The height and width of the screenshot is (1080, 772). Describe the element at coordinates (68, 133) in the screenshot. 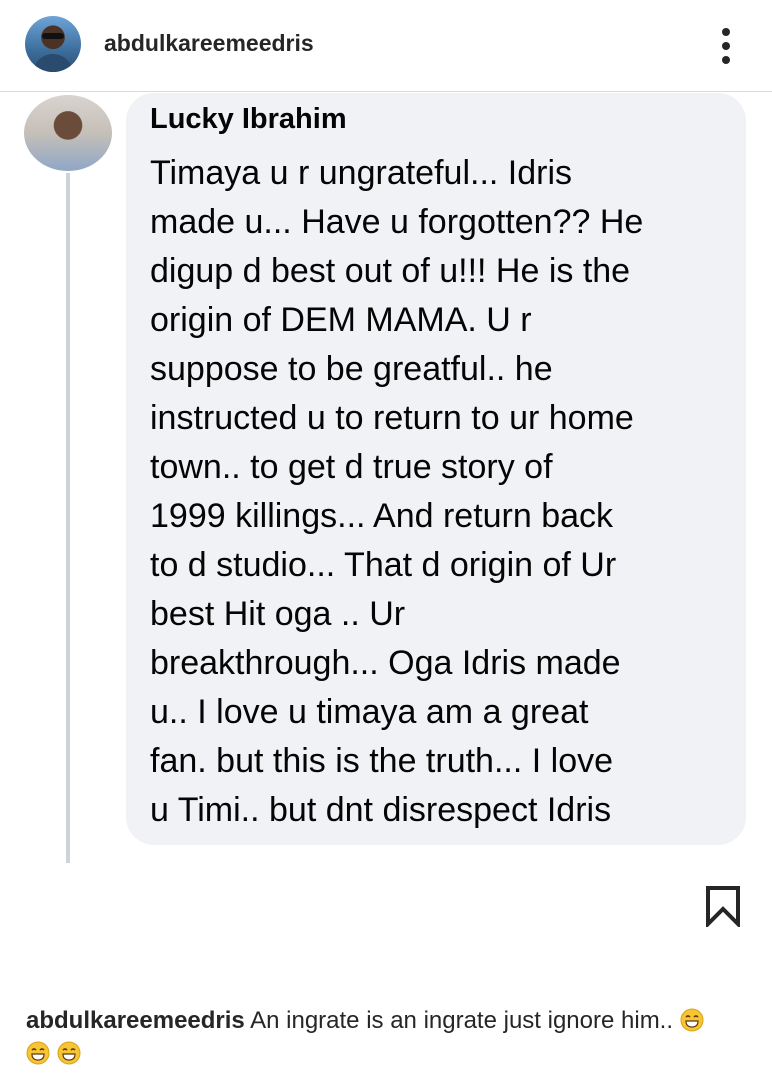

I see `comment-avatar` at that location.